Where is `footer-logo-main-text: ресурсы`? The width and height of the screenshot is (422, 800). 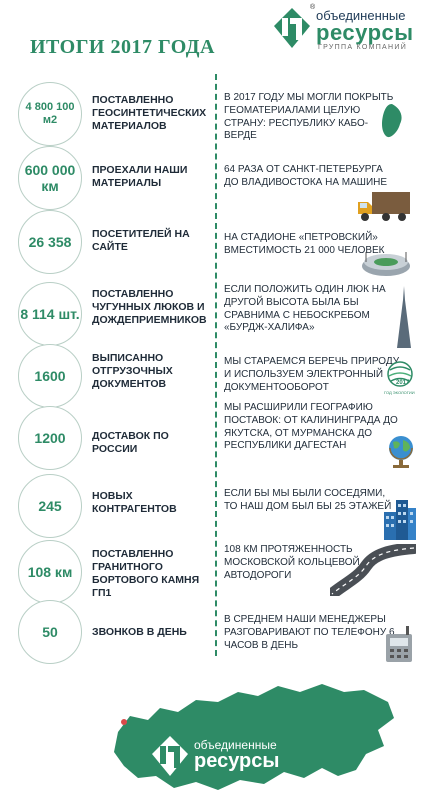 footer-logo-main-text: ресурсы is located at coordinates (237, 761).